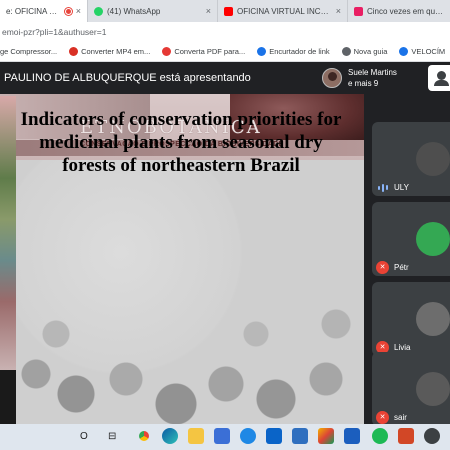 Image resolution: width=450 pixels, height=450 pixels. What do you see at coordinates (112, 436) in the screenshot?
I see `task-view-icon: ⊟` at bounding box center [112, 436].